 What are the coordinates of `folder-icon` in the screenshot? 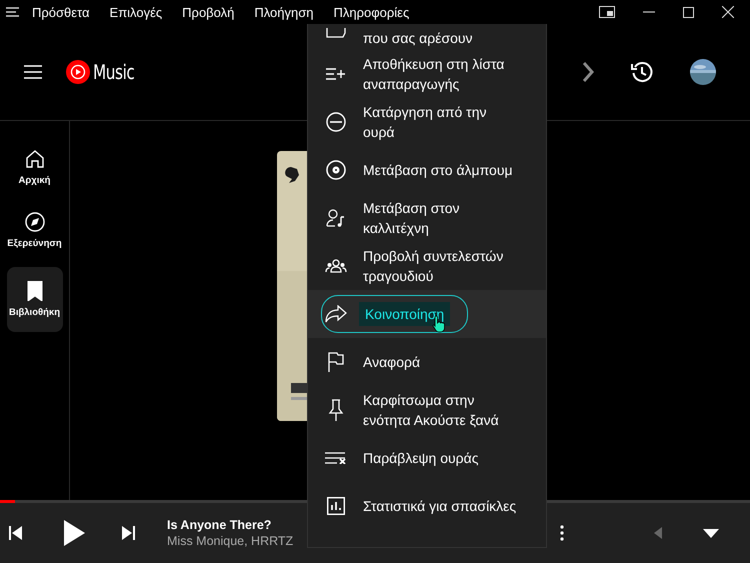 It's located at (336, 33).